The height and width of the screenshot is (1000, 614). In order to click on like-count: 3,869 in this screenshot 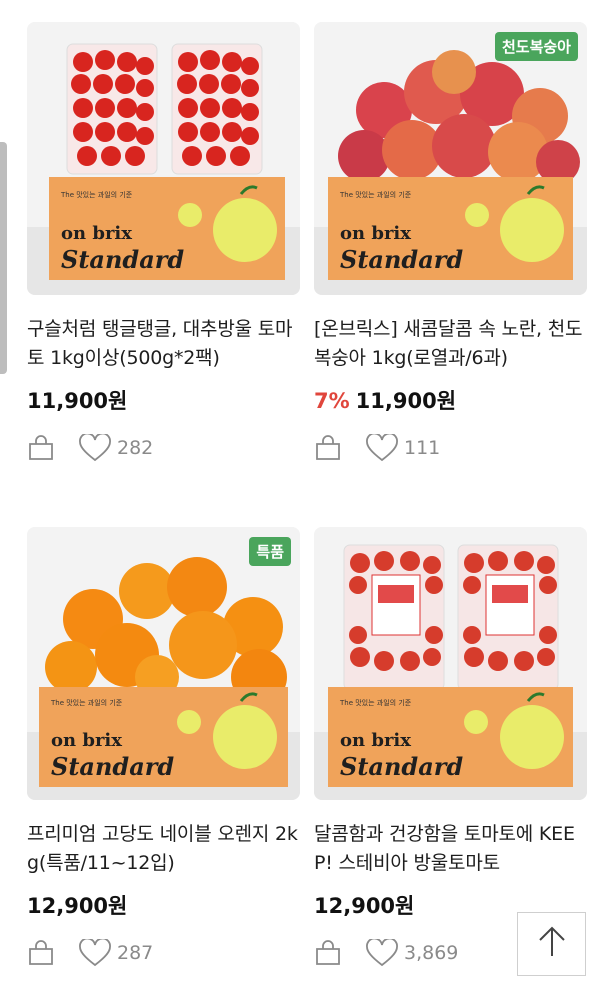, I will do `click(431, 953)`.